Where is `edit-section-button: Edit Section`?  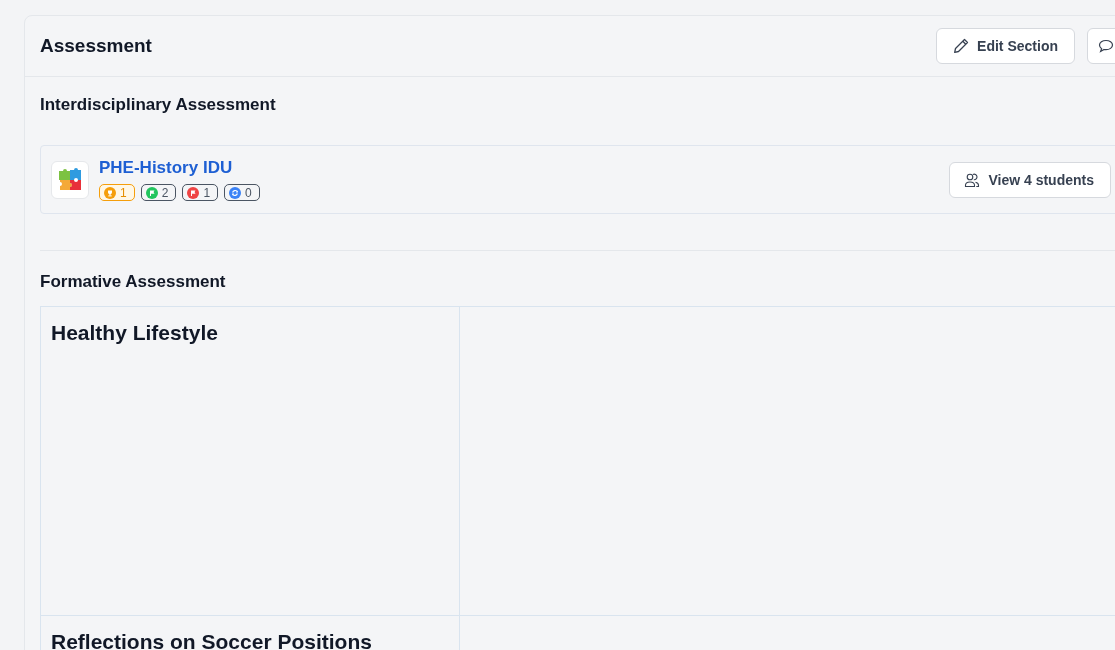
edit-section-button: Edit Section is located at coordinates (1005, 46).